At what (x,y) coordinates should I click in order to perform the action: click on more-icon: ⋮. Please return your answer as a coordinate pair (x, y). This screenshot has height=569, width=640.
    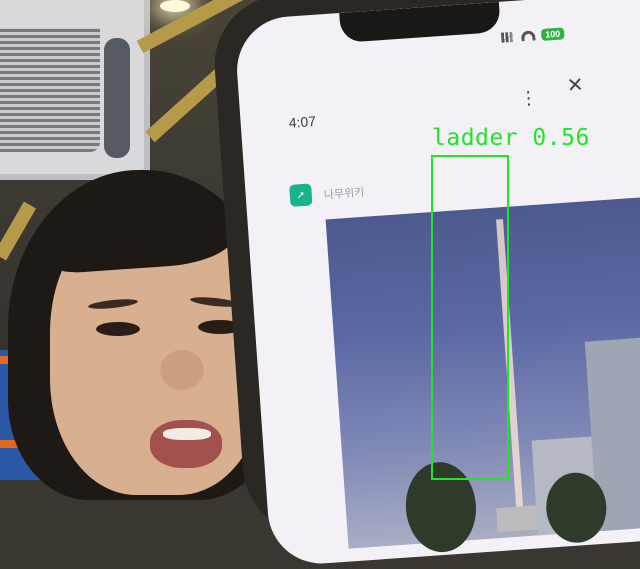
    Looking at the image, I should click on (528, 98).